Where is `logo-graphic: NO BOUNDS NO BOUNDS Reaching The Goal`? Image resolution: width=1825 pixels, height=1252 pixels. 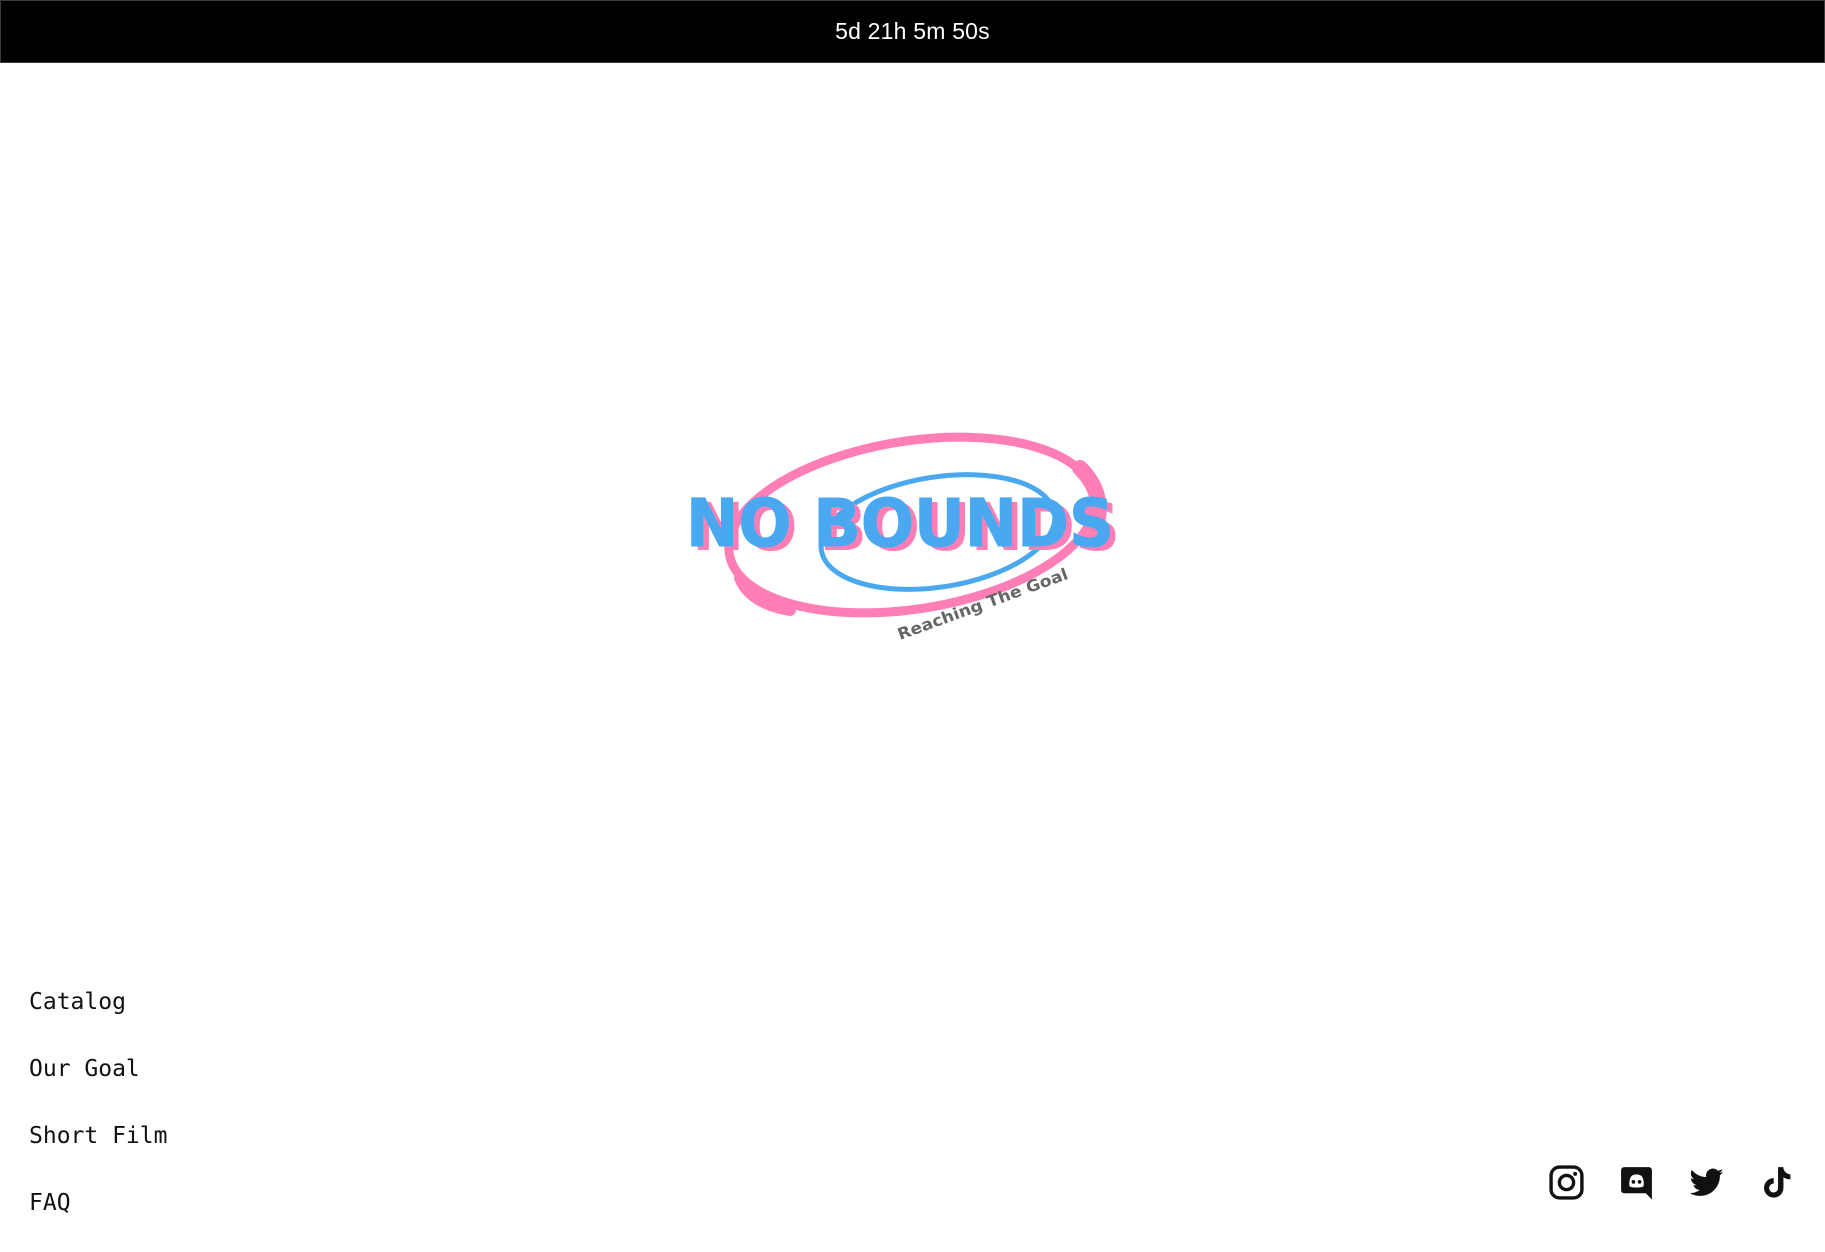
logo-graphic: NO BOUNDS NO BOUNDS Reaching The Goal is located at coordinates (903, 538).